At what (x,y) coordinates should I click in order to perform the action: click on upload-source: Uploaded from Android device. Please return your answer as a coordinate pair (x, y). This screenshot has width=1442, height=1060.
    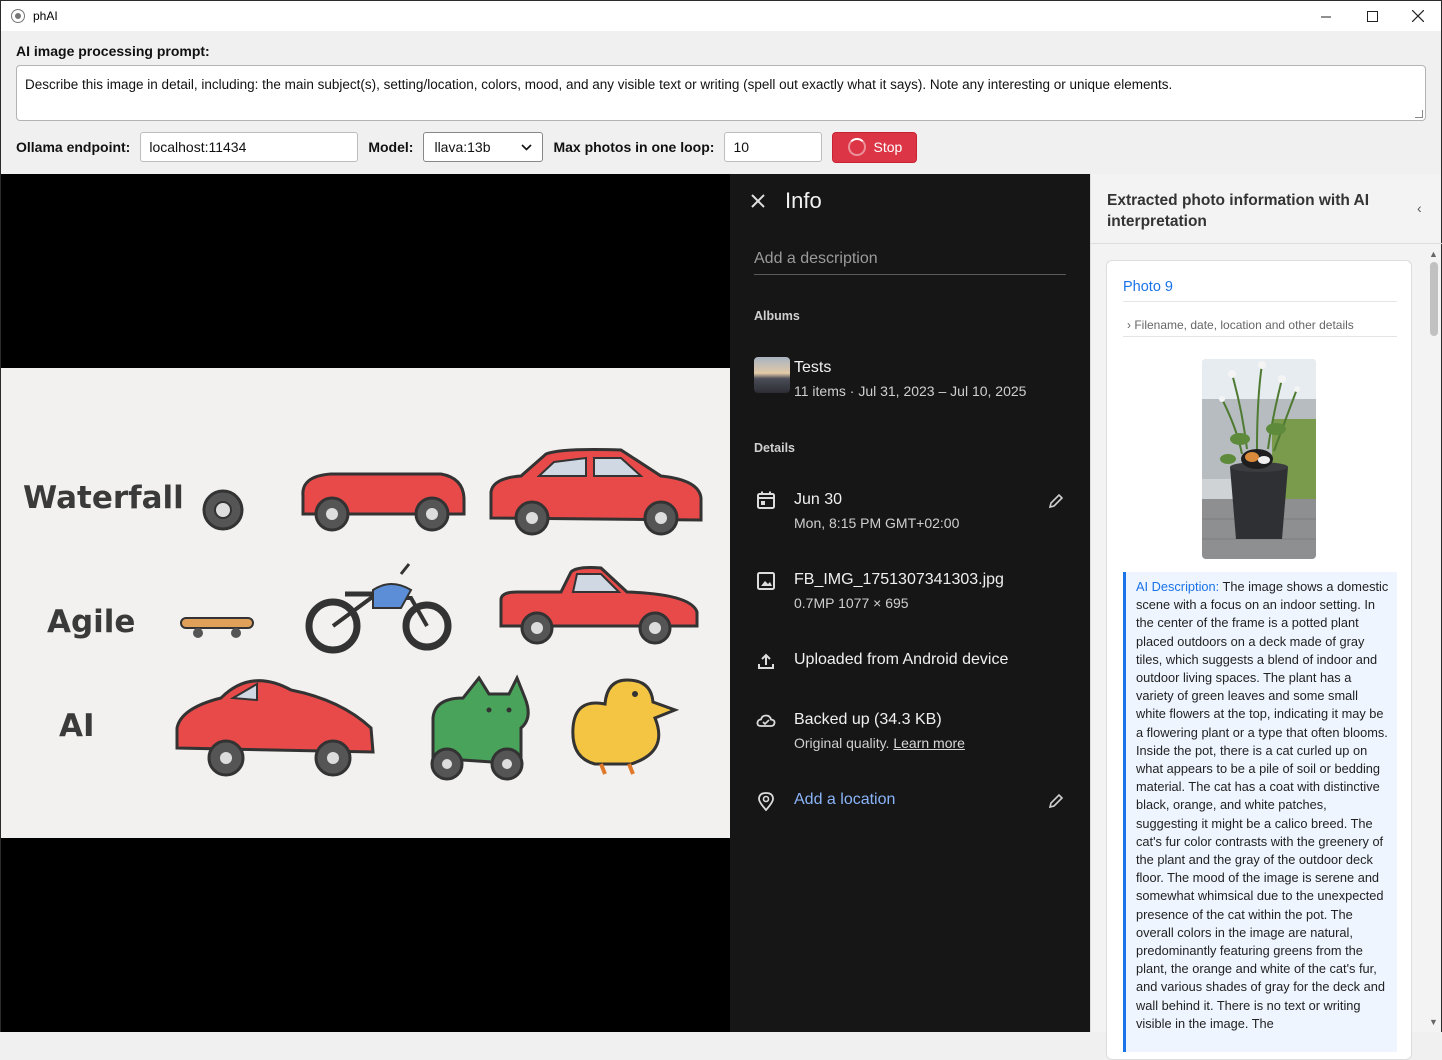
    Looking at the image, I should click on (901, 659).